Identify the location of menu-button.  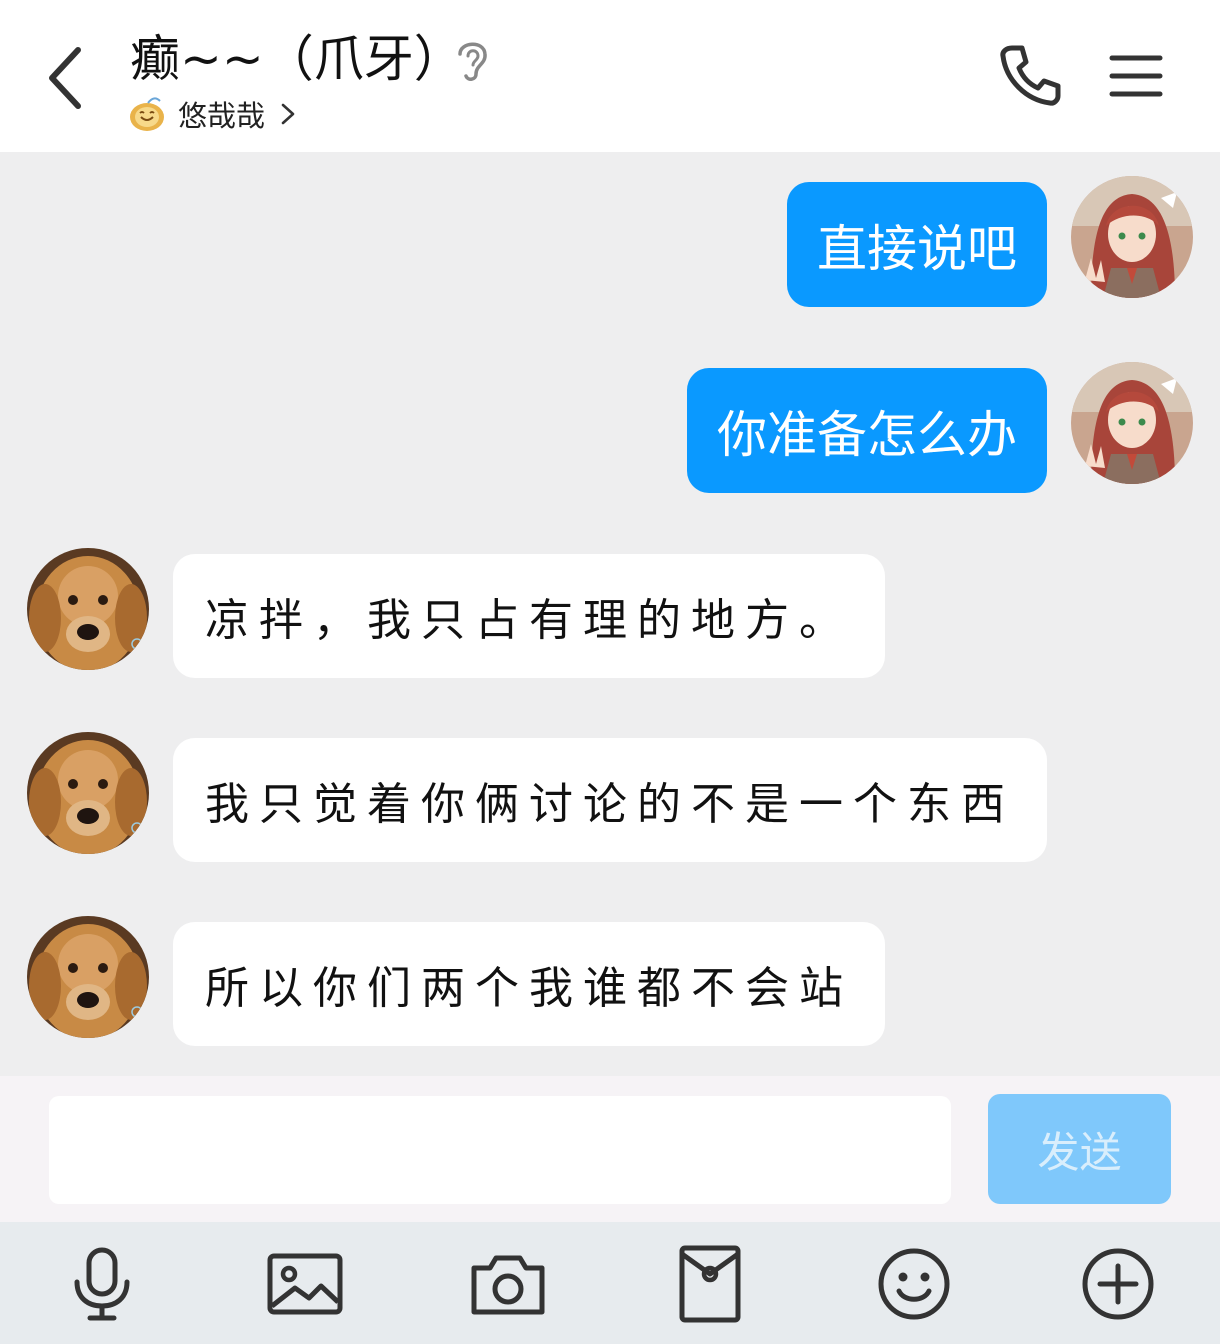
(1136, 76).